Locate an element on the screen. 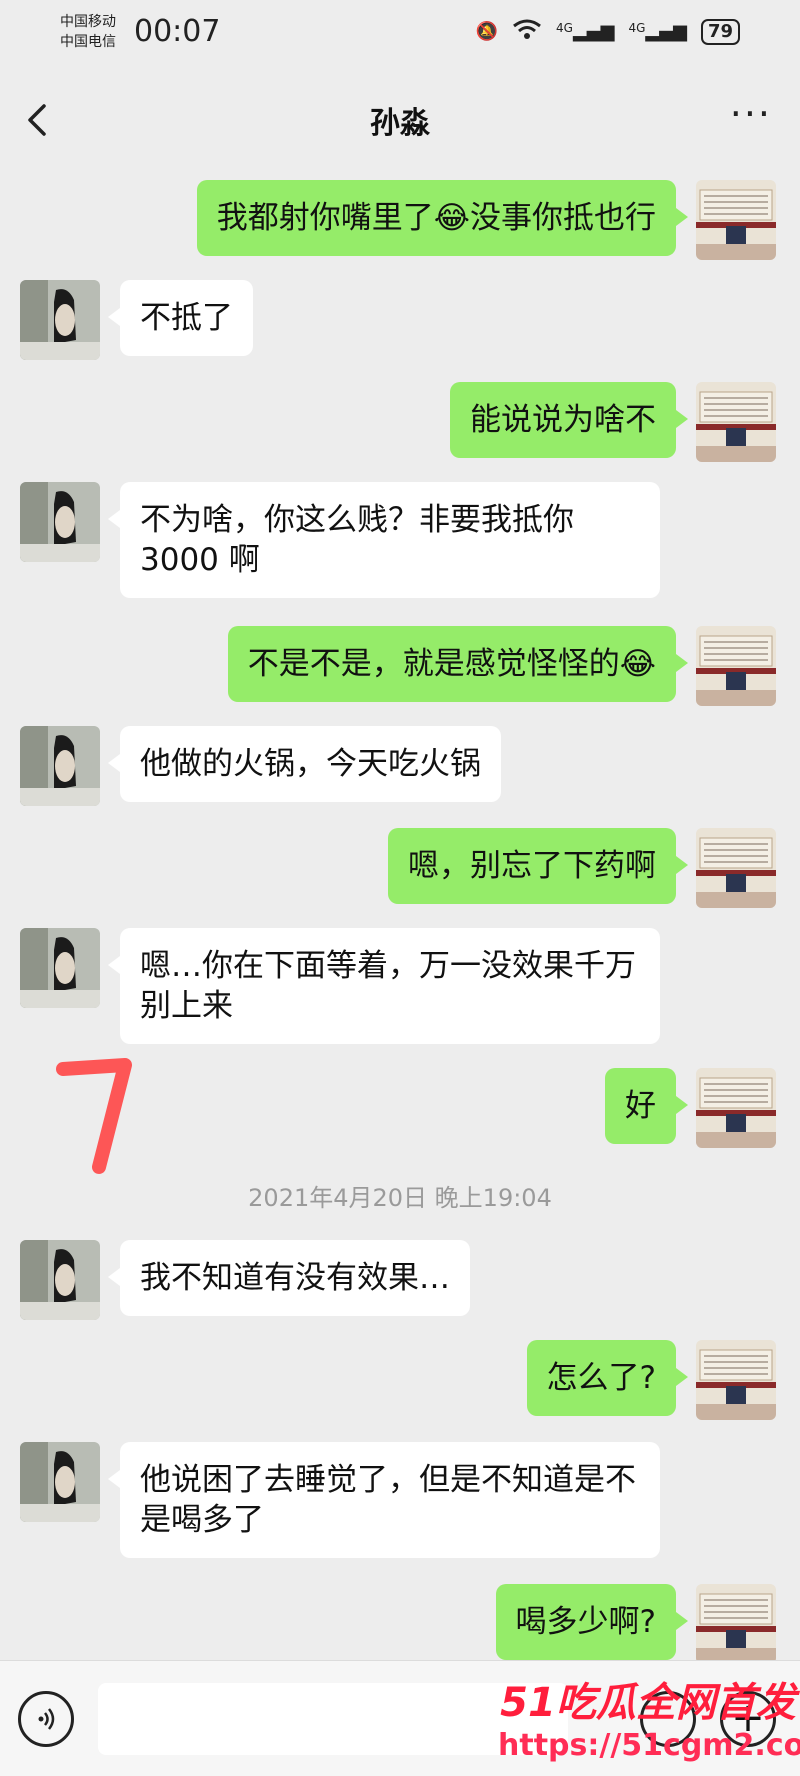  message-bubble-me: 我都射你嘴里了😂没事你抵也行 is located at coordinates (442, 218).